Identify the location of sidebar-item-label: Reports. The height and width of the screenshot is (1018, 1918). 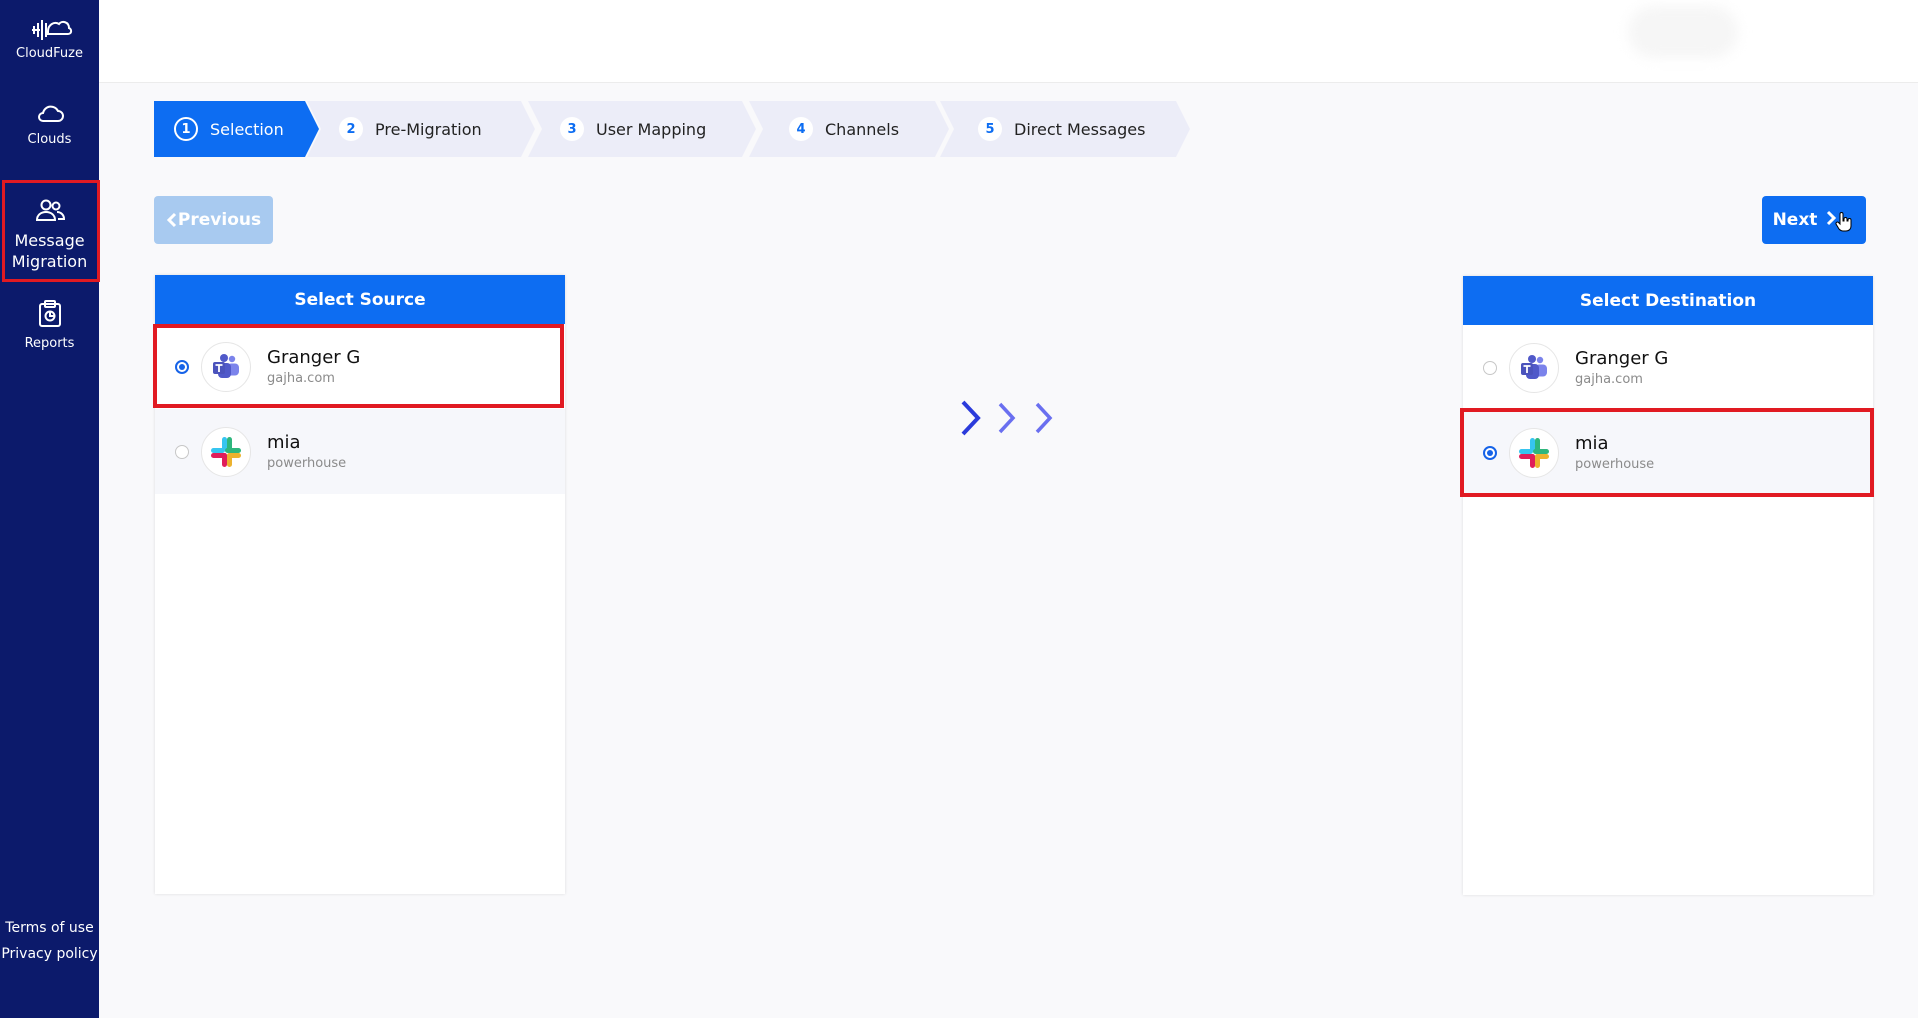
(49, 343).